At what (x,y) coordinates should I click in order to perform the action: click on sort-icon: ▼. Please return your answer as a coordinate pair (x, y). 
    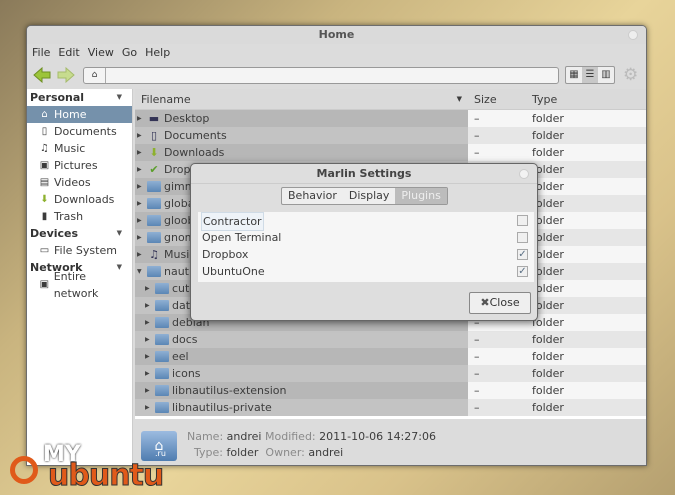
    Looking at the image, I should click on (459, 99).